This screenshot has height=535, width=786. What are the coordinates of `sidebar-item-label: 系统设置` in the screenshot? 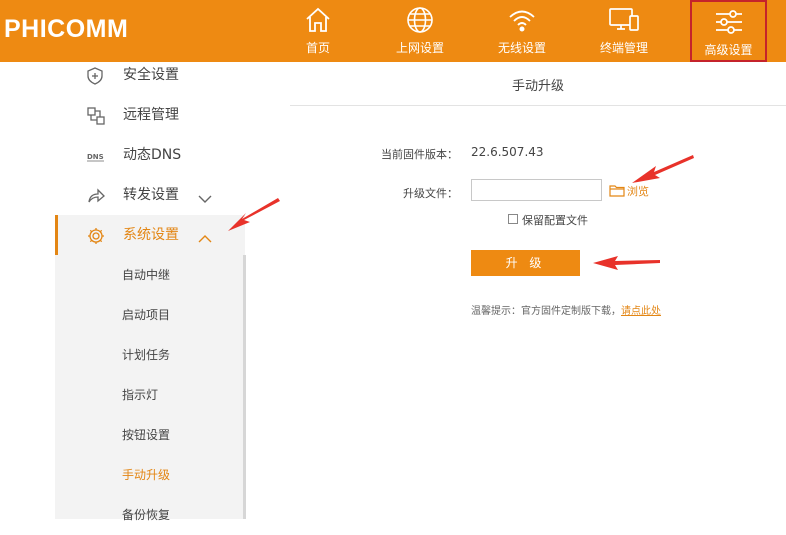 It's located at (151, 235).